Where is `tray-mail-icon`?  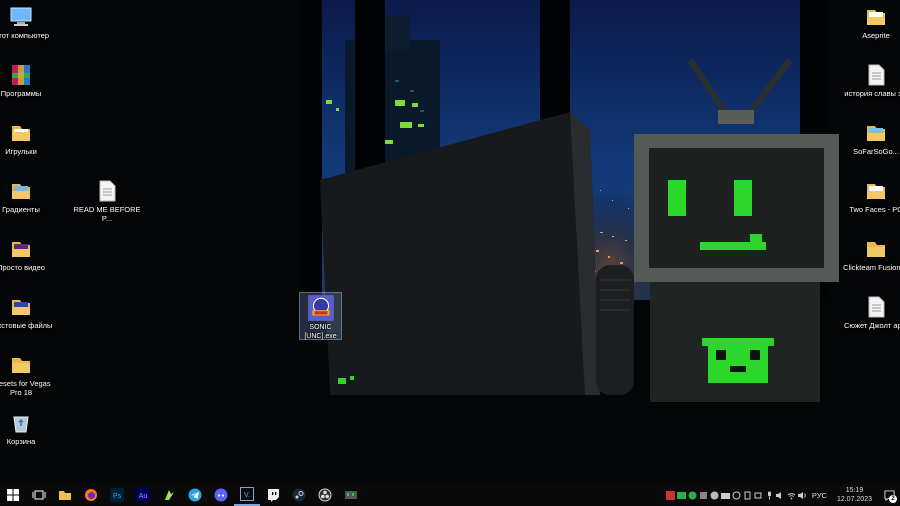 tray-mail-icon is located at coordinates (681, 495).